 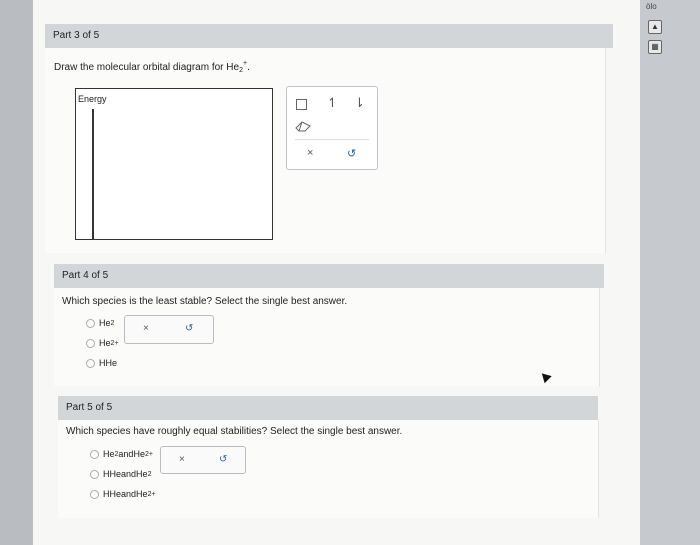 What do you see at coordinates (655, 47) in the screenshot?
I see `calculator-icon: ▦` at bounding box center [655, 47].